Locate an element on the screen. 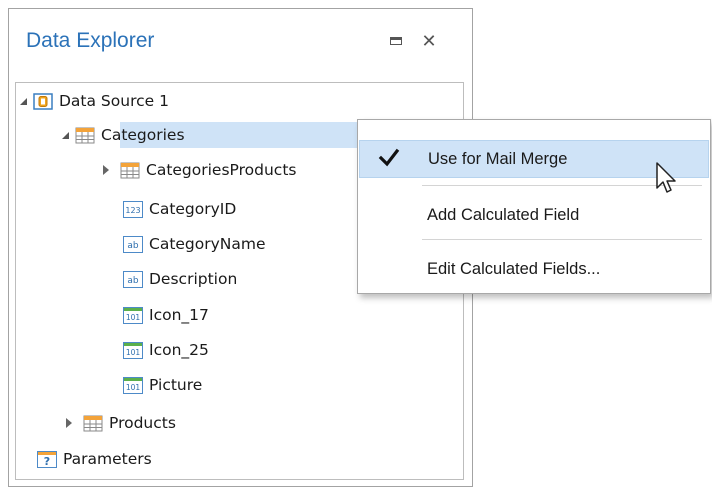 The height and width of the screenshot is (495, 712). checkmark-icon is located at coordinates (389, 157).